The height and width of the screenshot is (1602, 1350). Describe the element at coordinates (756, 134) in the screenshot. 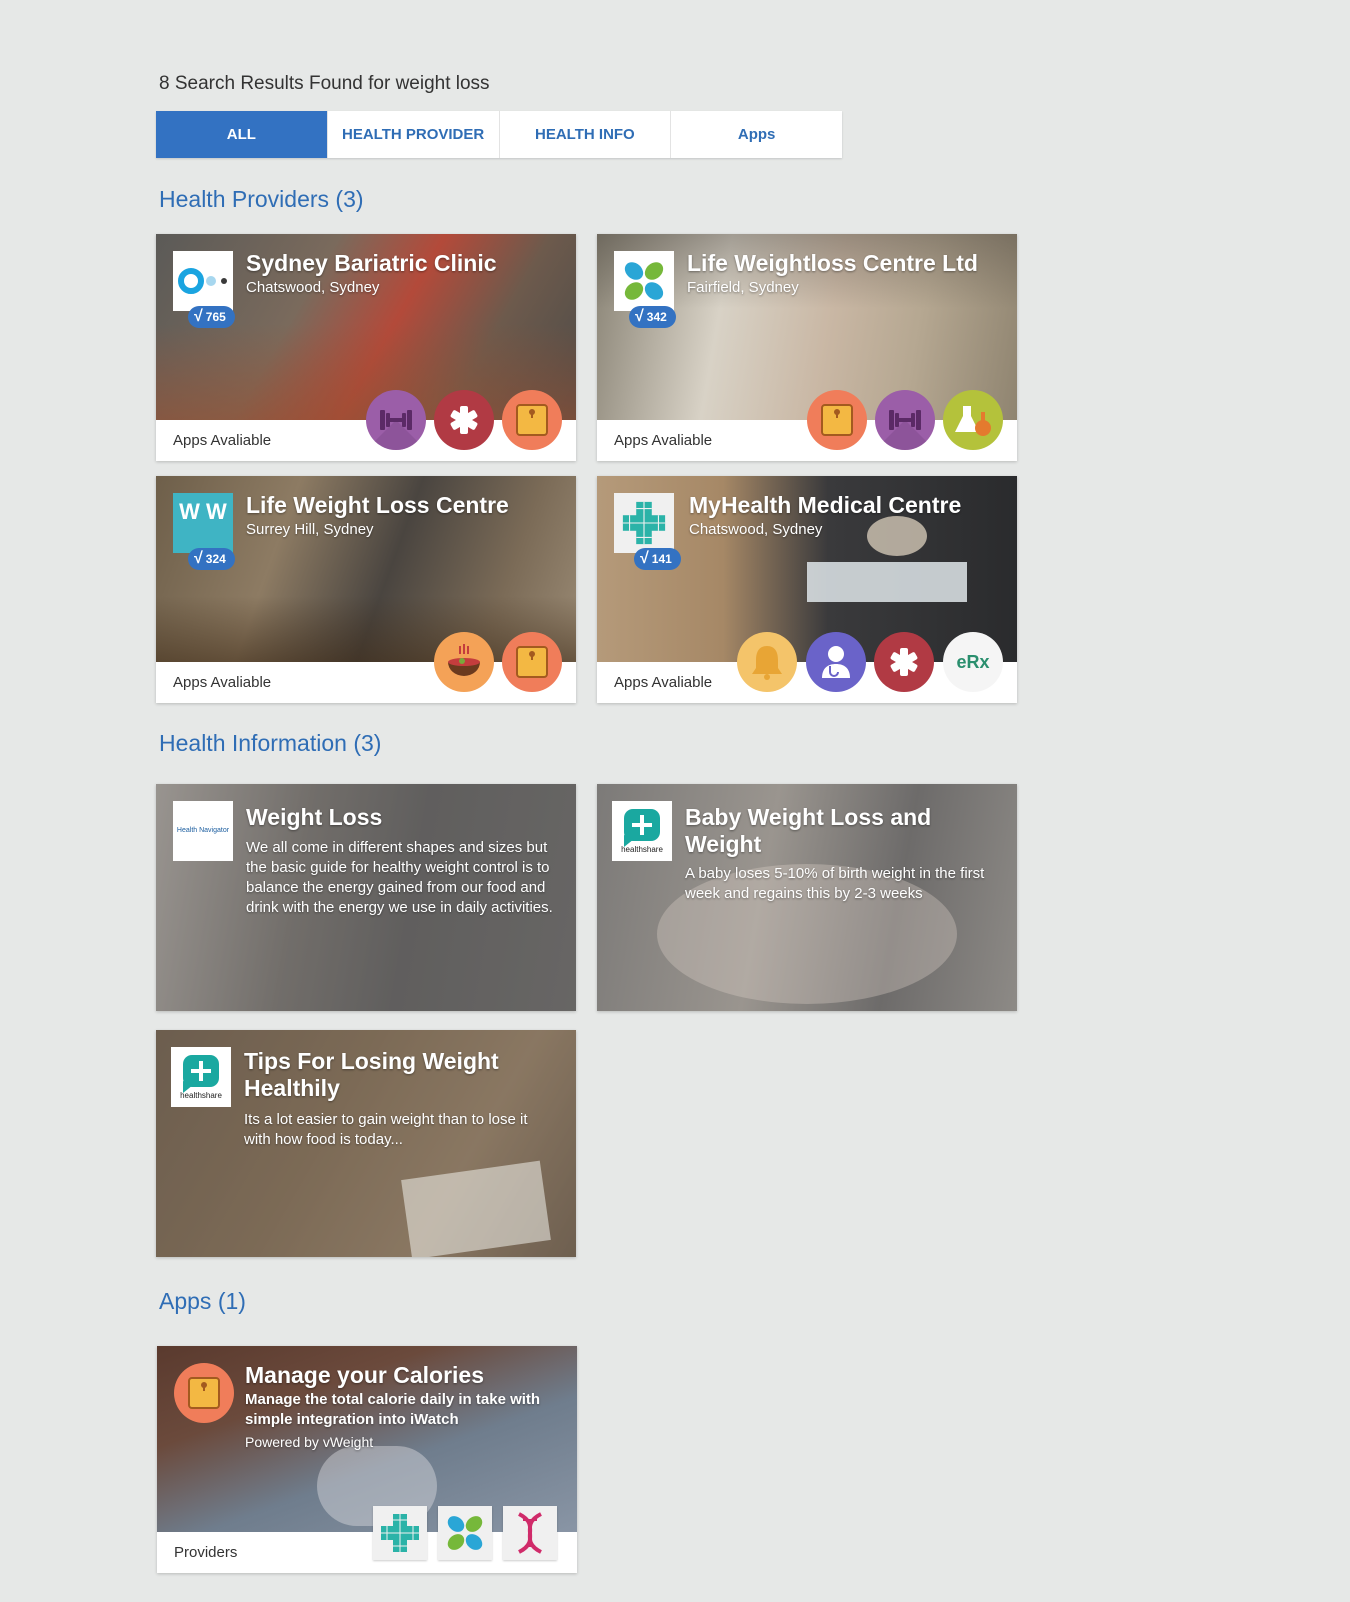

I see `tab-apps: Apps` at that location.